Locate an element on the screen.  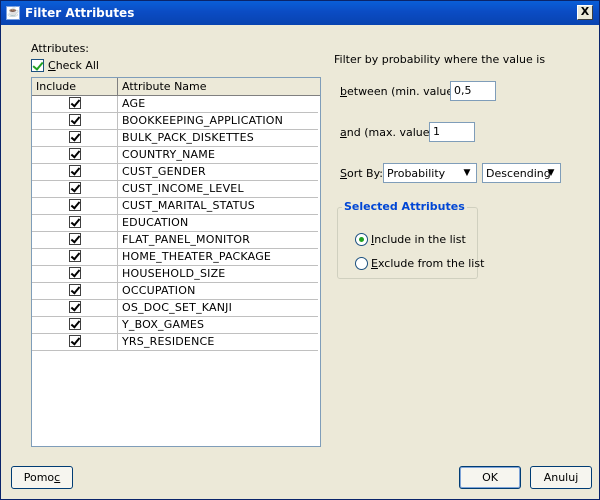
attribute-name-cell: OCCUPATION is located at coordinates (159, 290).